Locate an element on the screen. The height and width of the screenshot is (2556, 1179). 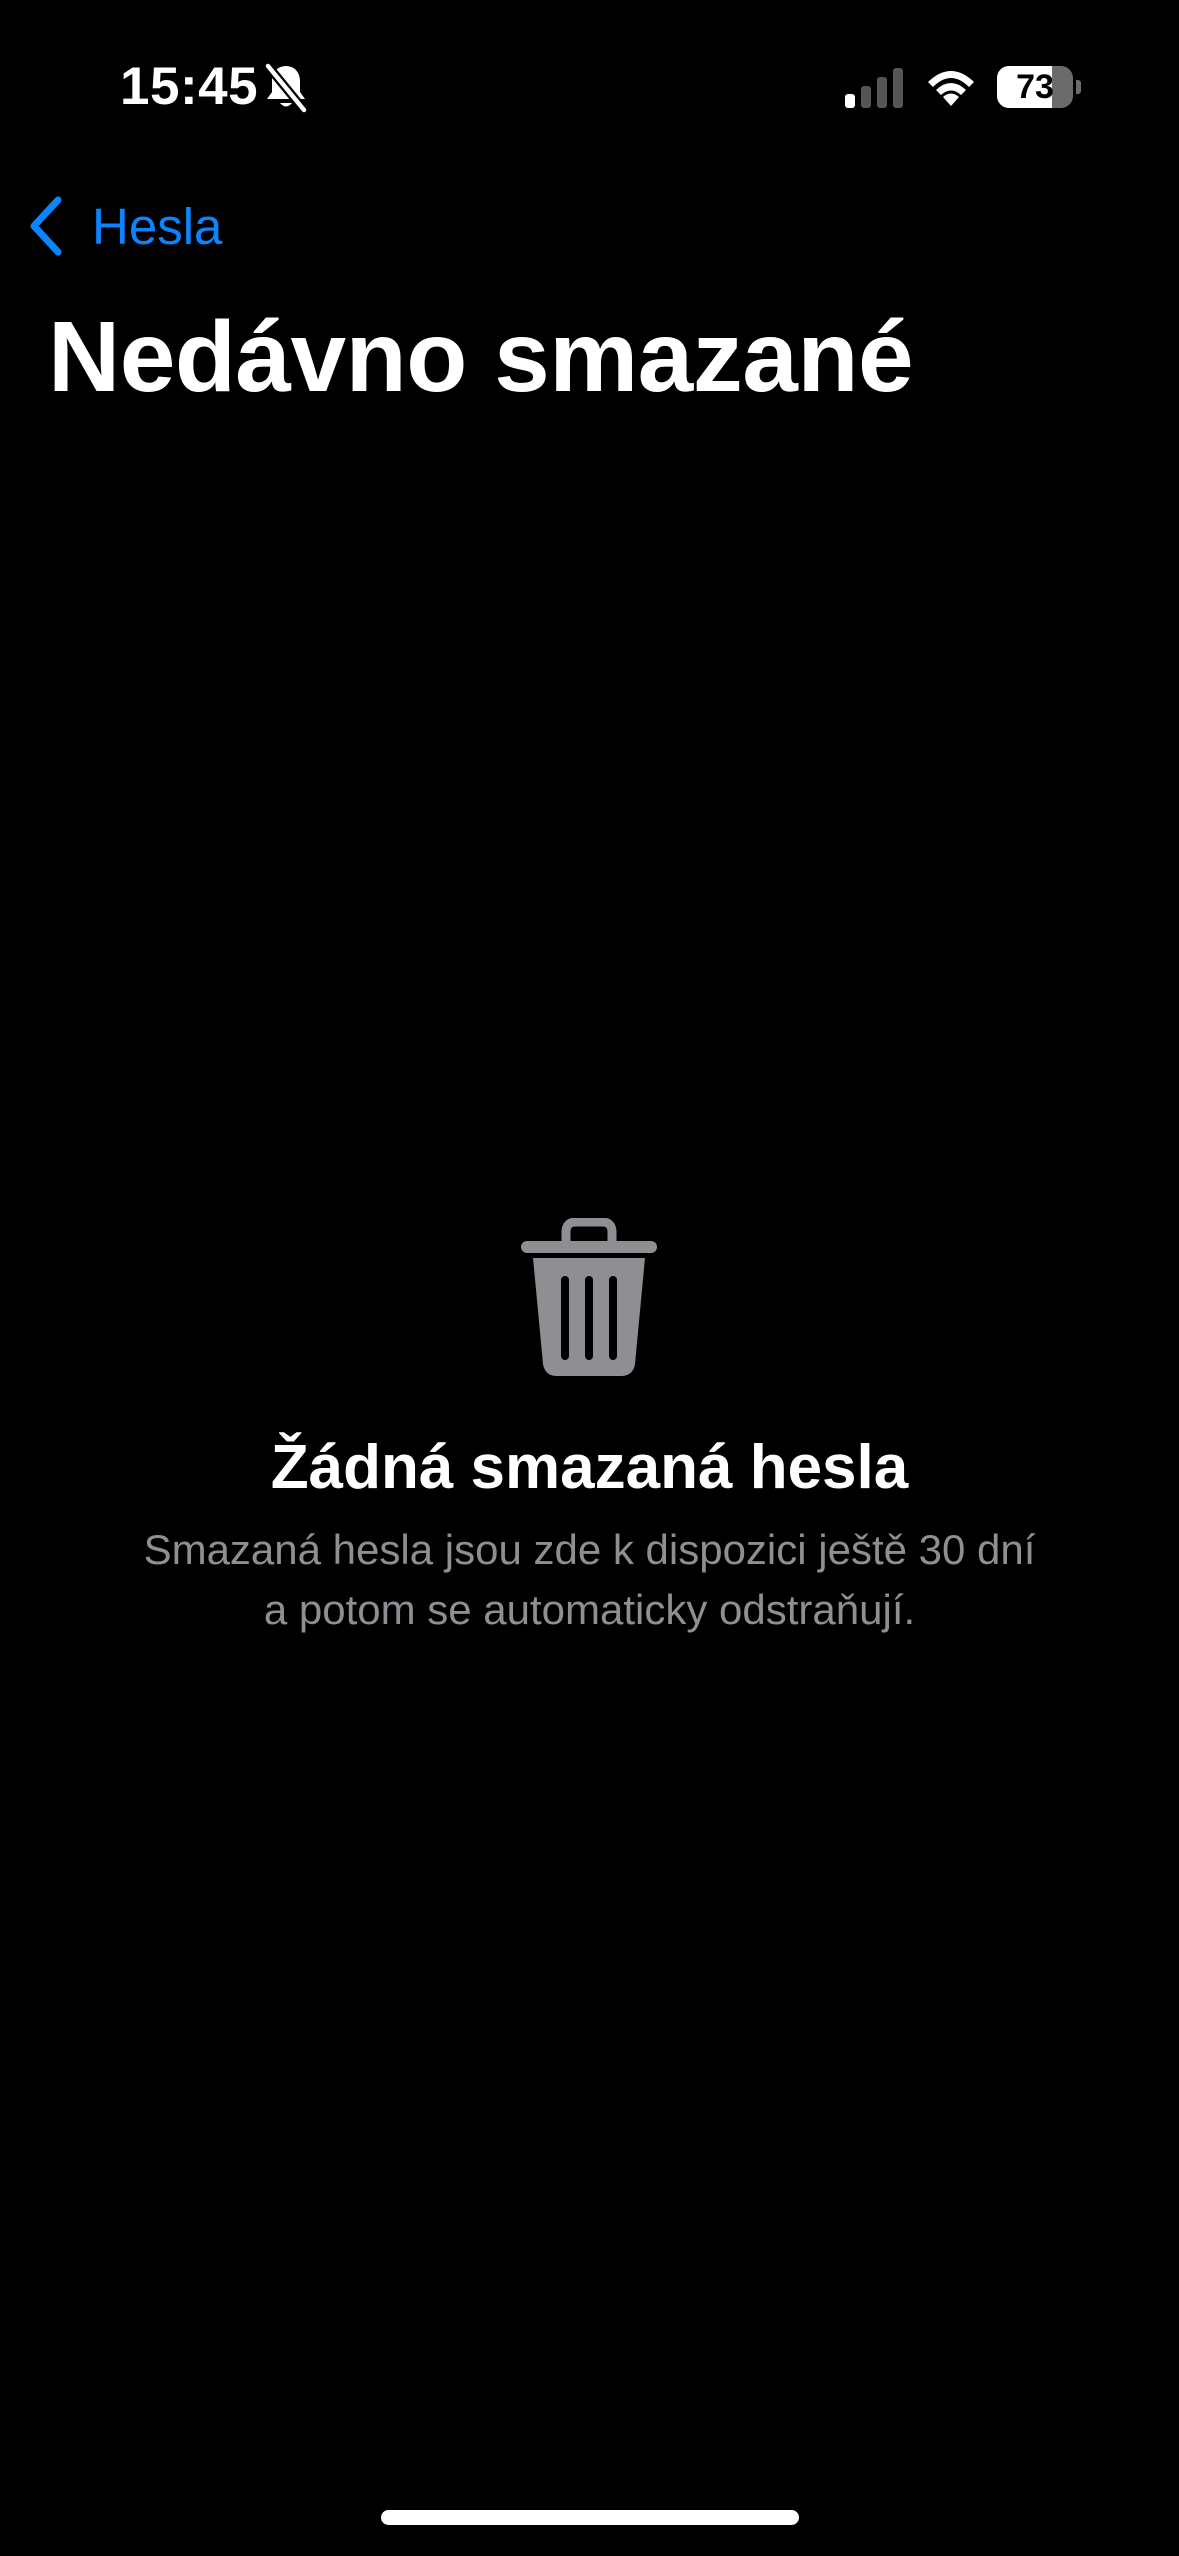
chevron-left-icon is located at coordinates (46, 226).